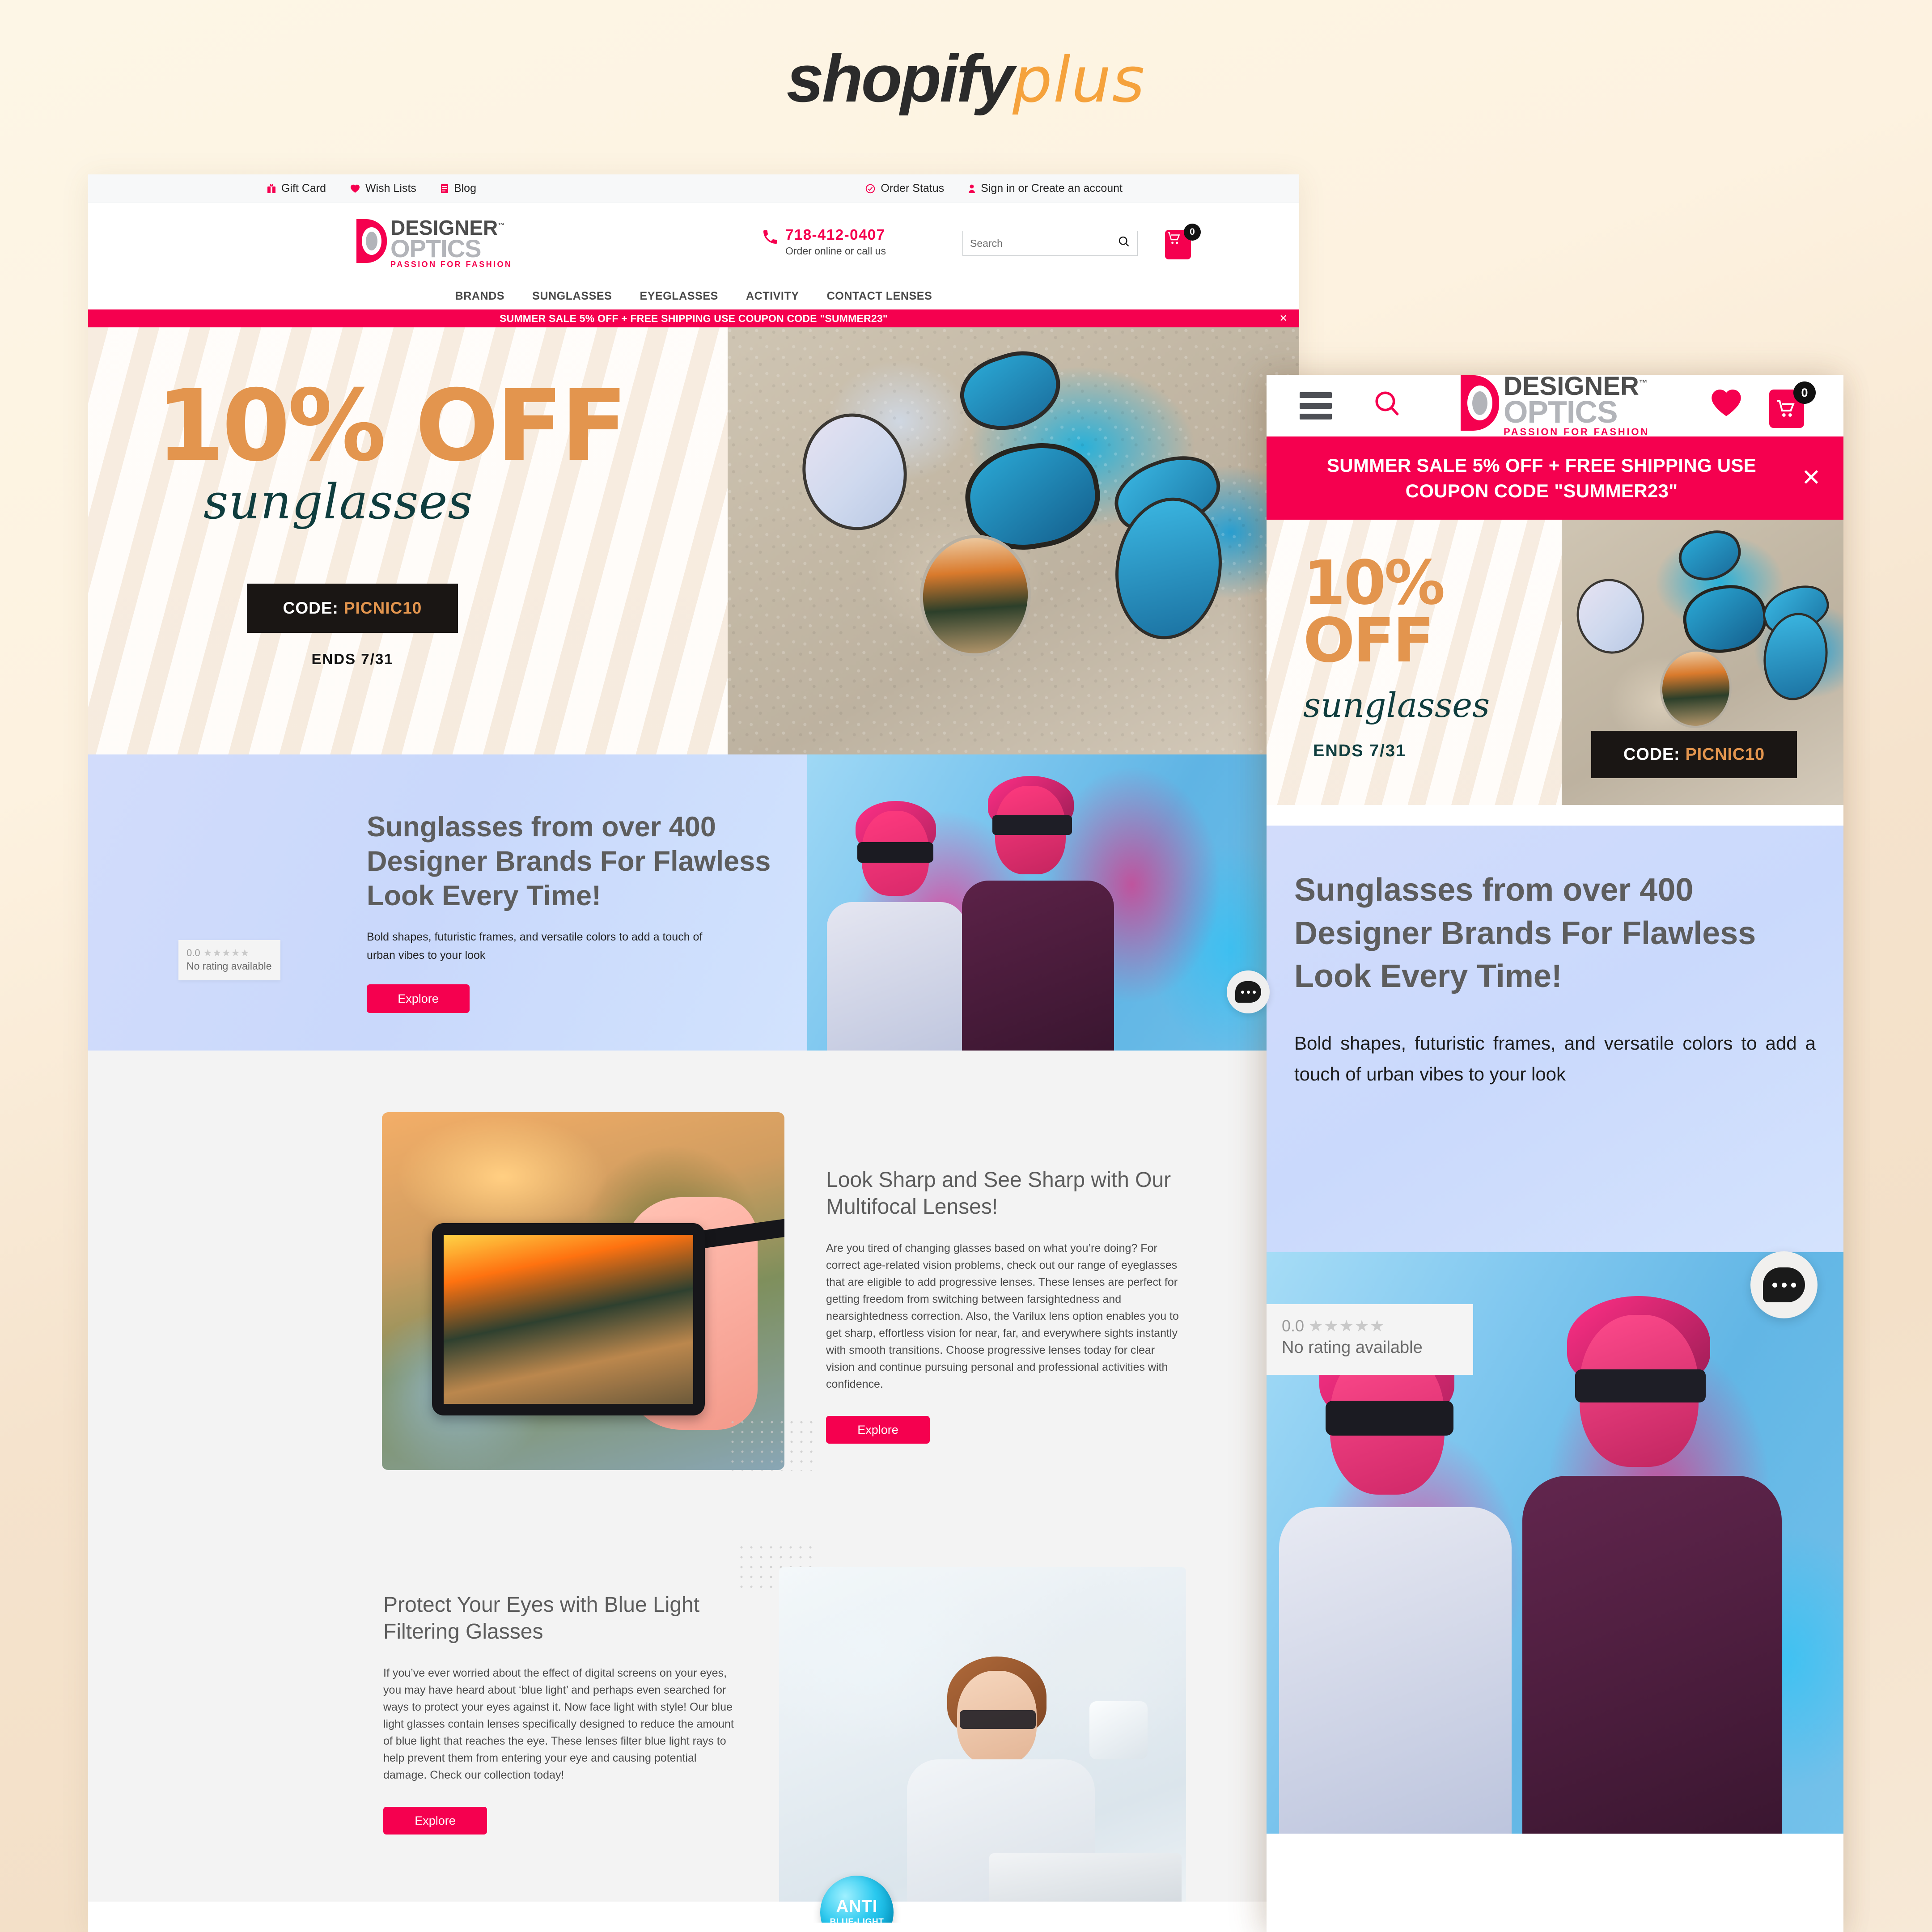  Describe the element at coordinates (1032, 825) in the screenshot. I see `model-male-sunglasses` at that location.